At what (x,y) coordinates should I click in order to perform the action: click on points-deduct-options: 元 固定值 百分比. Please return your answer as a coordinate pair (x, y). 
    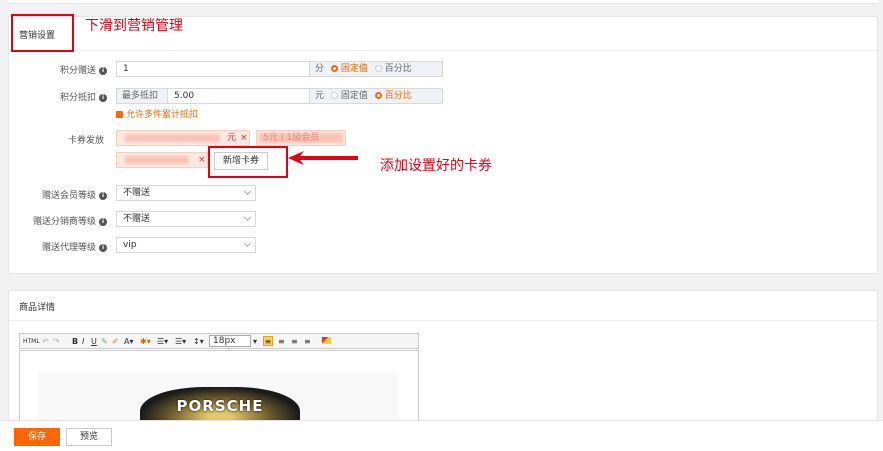
    Looking at the image, I should click on (376, 96).